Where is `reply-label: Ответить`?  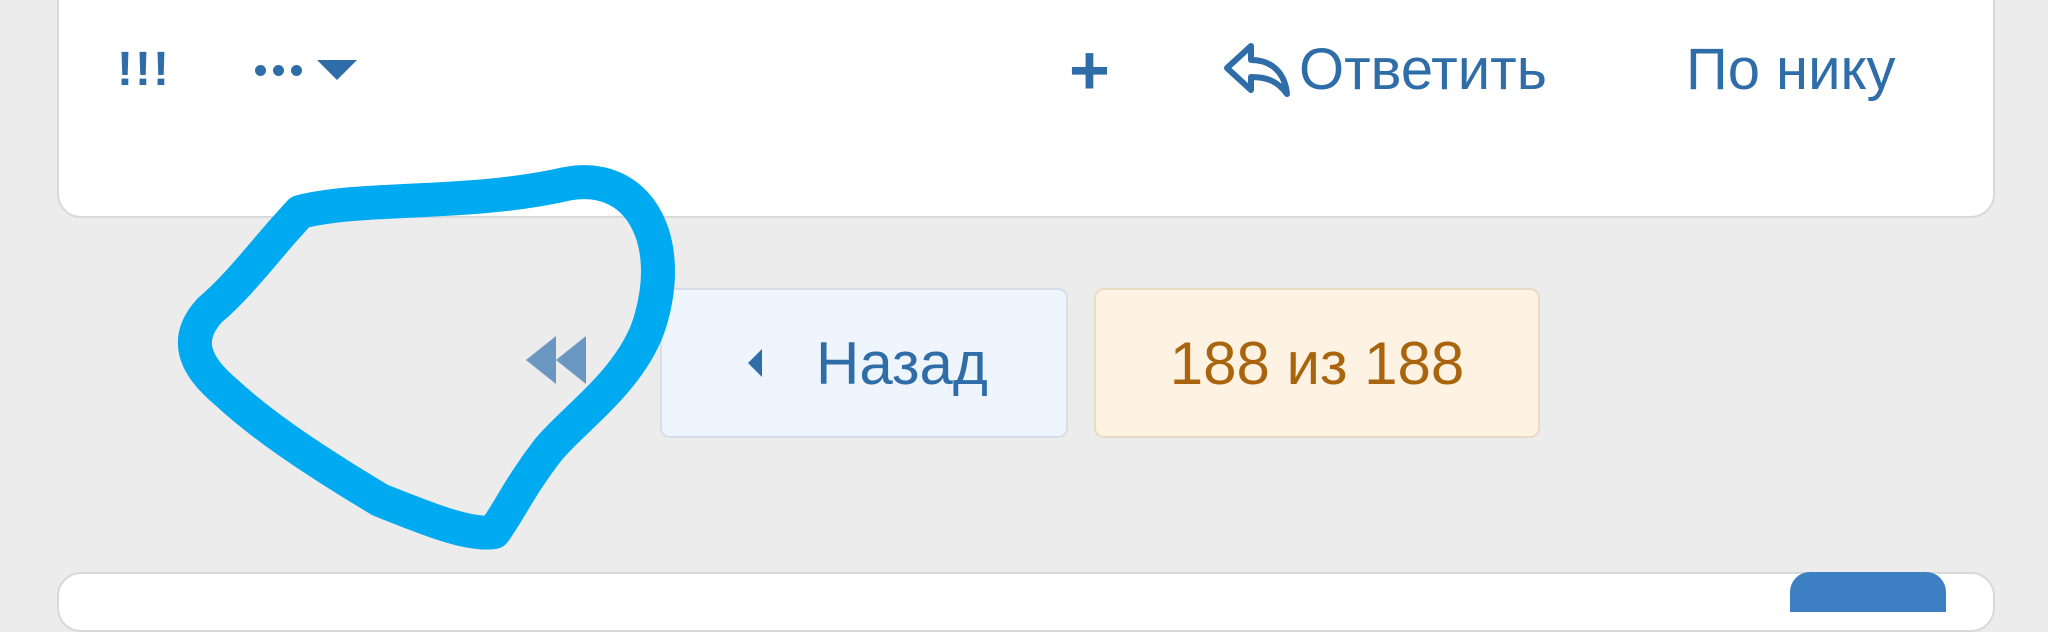 reply-label: Ответить is located at coordinates (1423, 69).